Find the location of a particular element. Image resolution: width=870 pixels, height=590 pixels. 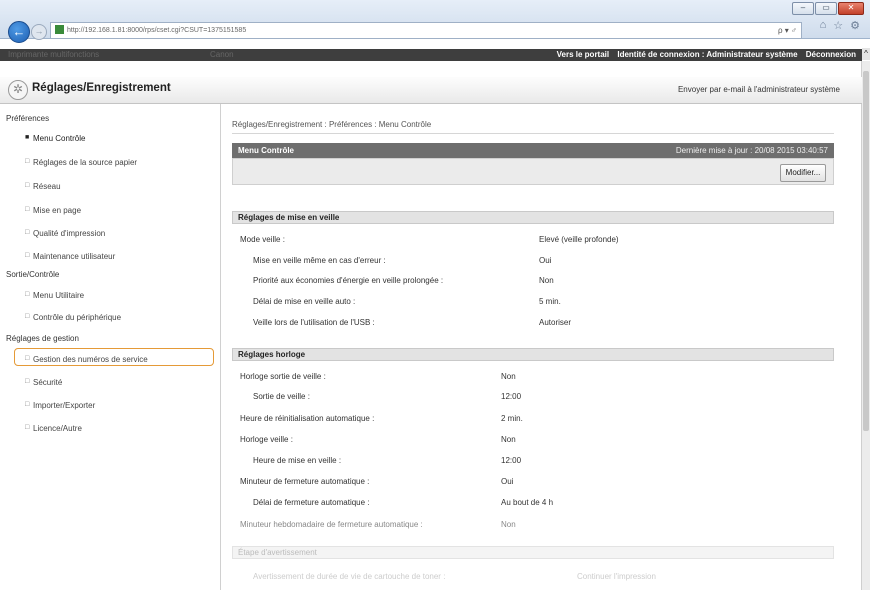

setting-label: Délai de mise en veille auto : is located at coordinates (304, 301).